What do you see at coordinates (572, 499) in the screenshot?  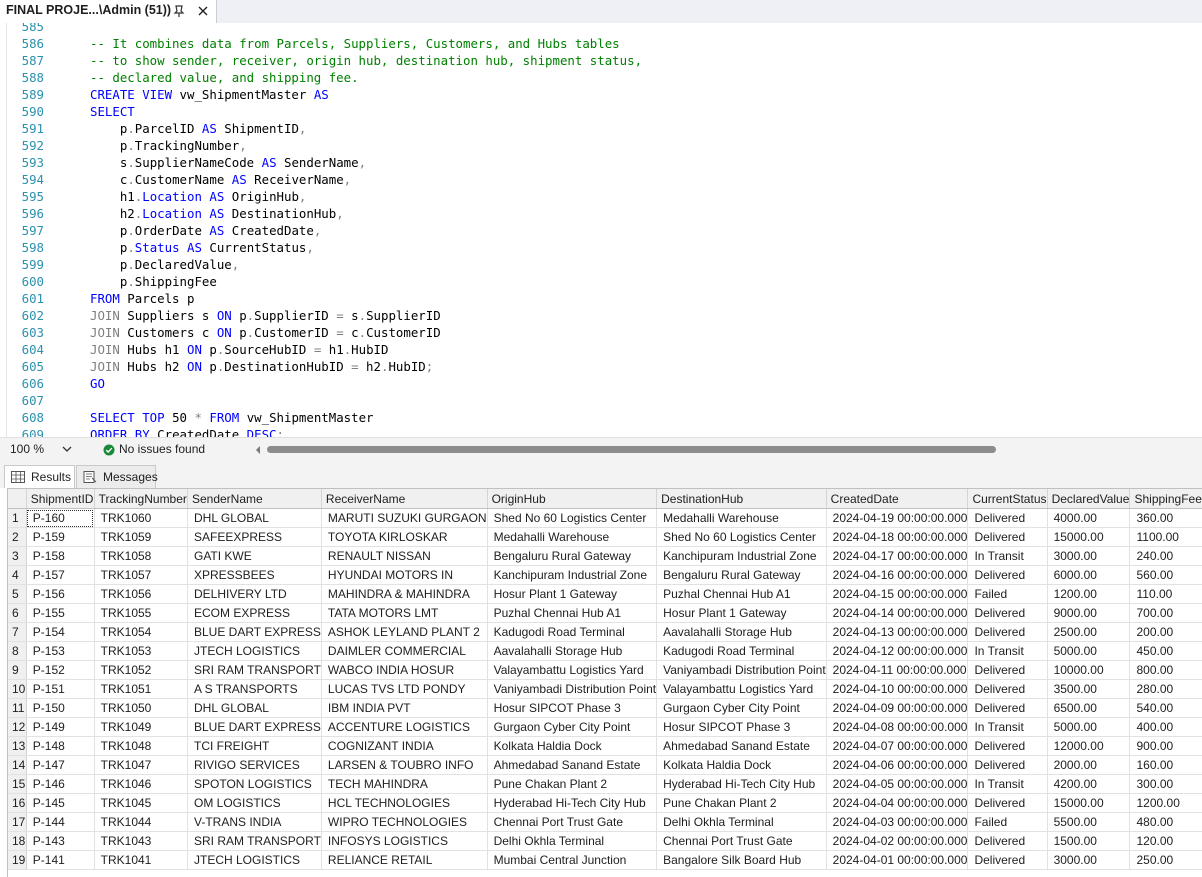 I see `column-header: OriginHub` at bounding box center [572, 499].